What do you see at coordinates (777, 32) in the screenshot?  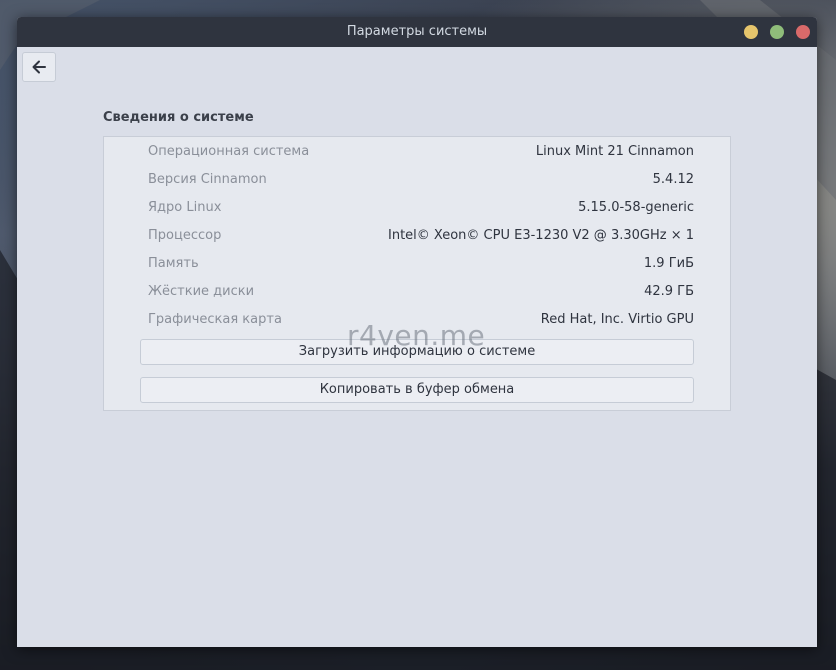 I see `maximize-button` at bounding box center [777, 32].